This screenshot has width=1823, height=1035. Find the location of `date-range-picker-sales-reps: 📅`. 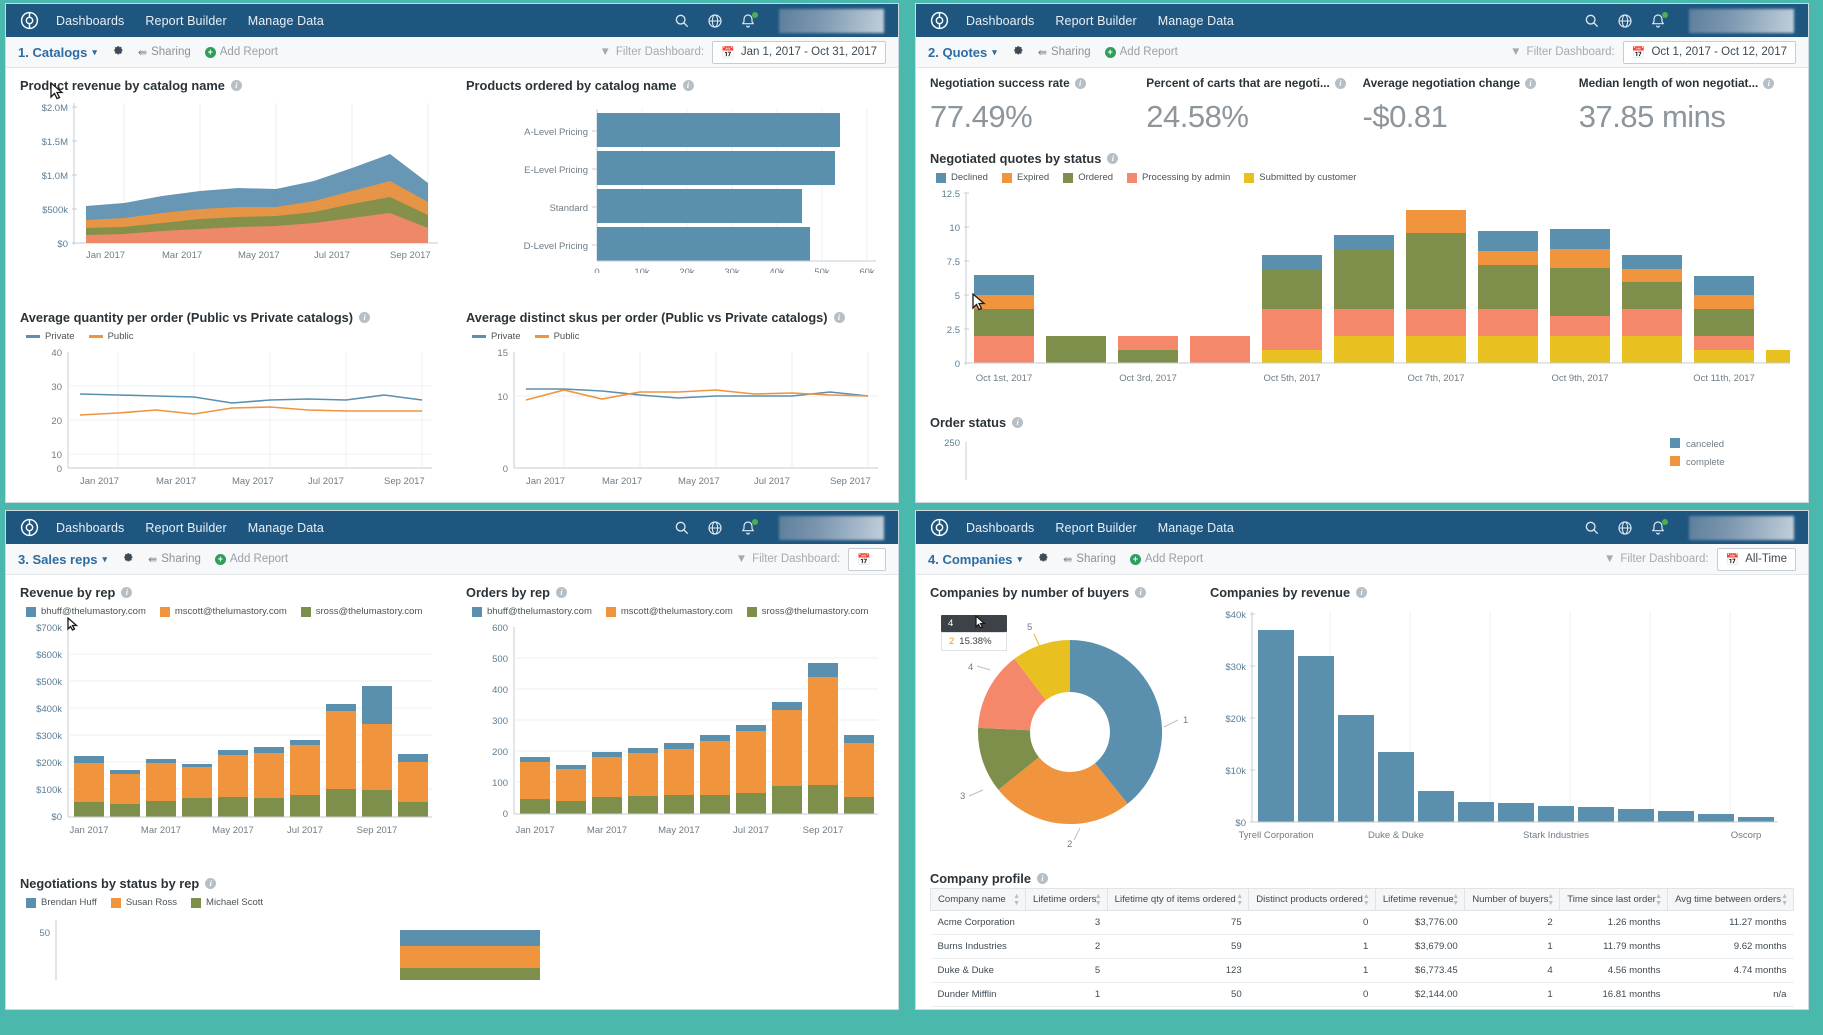

date-range-picker-sales-reps: 📅 is located at coordinates (867, 559).